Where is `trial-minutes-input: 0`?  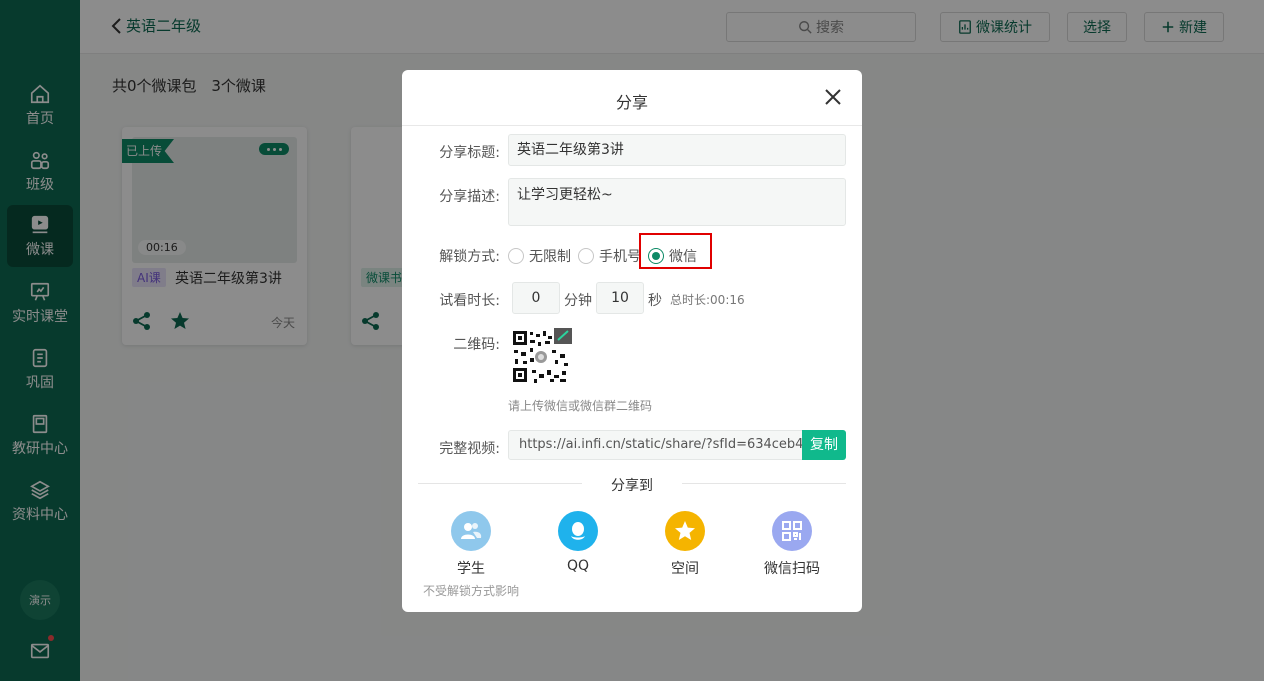
trial-minutes-input: 0 is located at coordinates (536, 298).